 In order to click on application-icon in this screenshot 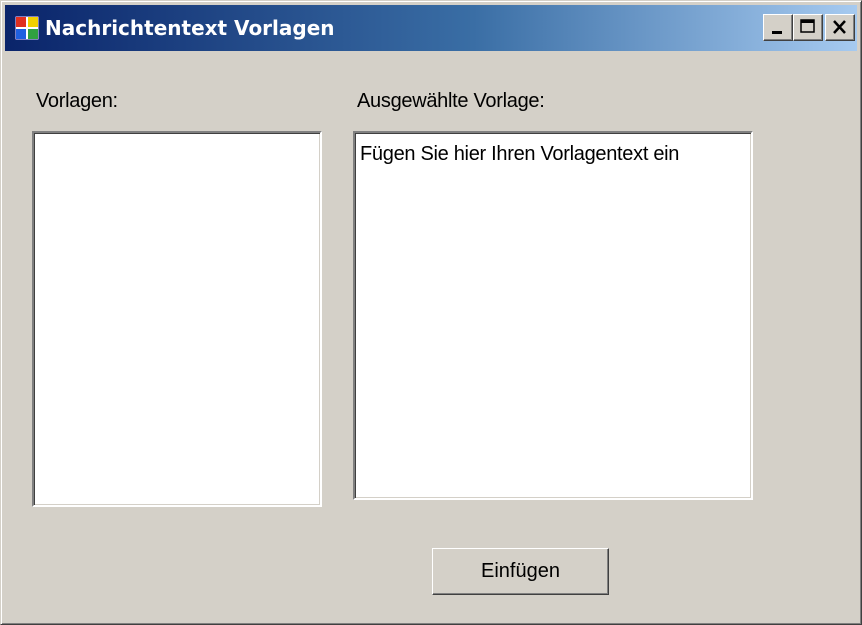, I will do `click(27, 28)`.